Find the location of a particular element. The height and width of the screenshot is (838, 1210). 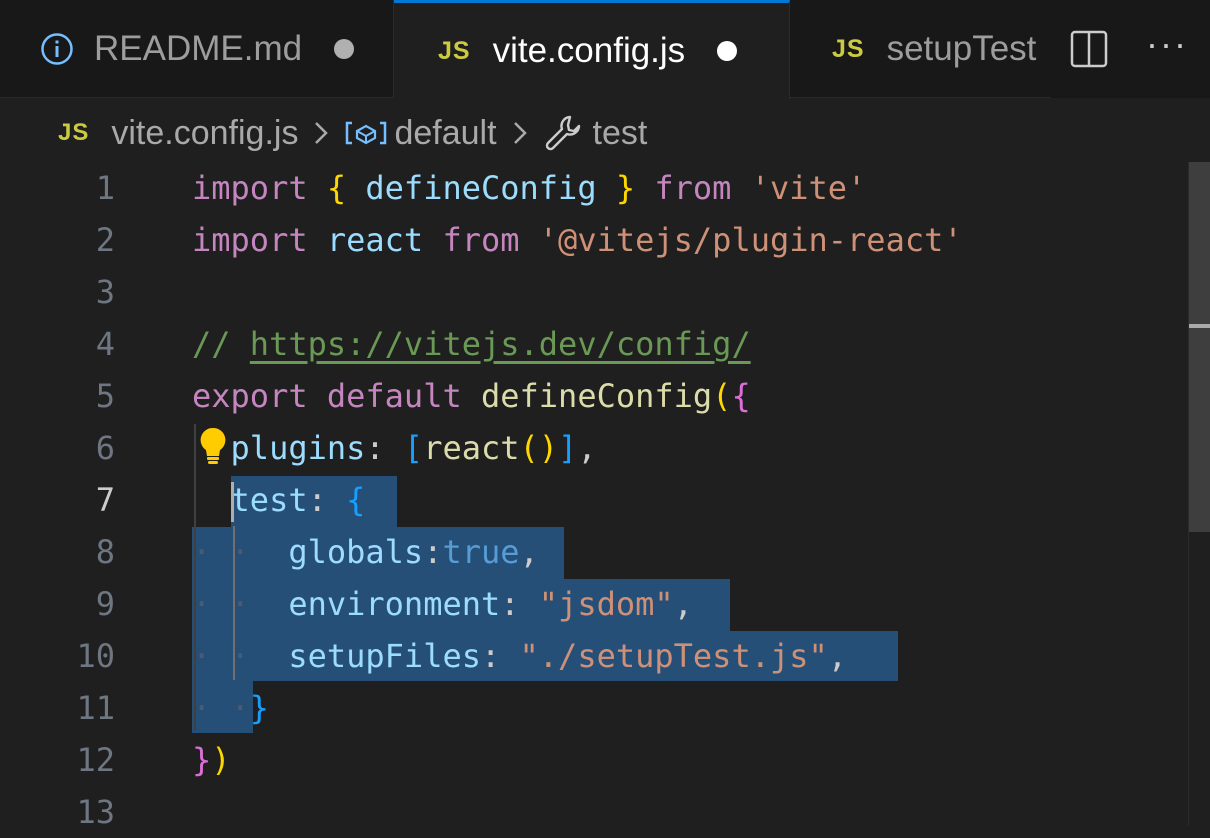

line-code: plugins: [react()], is located at coordinates (394, 448).